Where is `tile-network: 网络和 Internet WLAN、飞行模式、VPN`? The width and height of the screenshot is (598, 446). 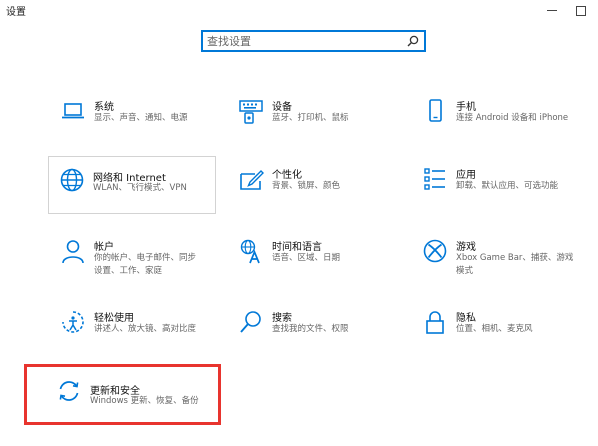
tile-network: 网络和 Internet WLAN、飞行模式、VPN is located at coordinates (132, 185).